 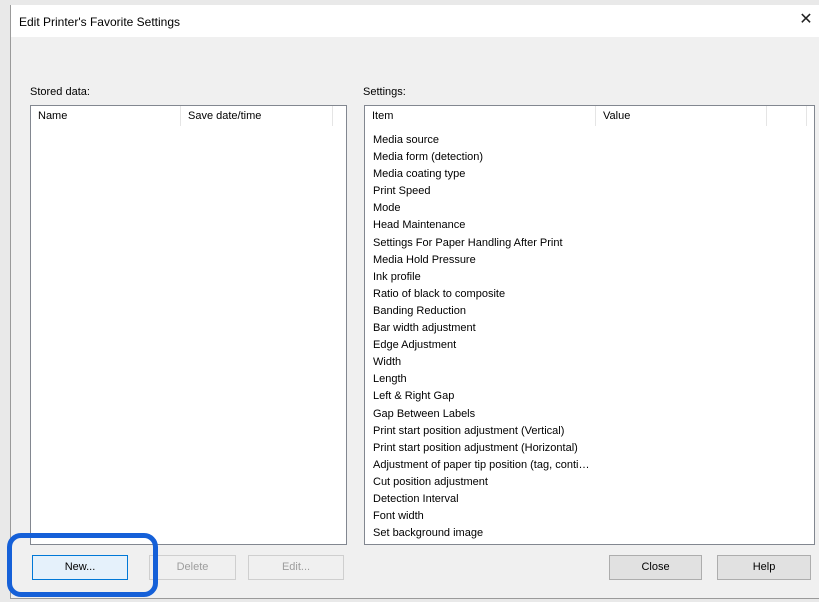 What do you see at coordinates (192, 567) in the screenshot?
I see `delete-button: Delete` at bounding box center [192, 567].